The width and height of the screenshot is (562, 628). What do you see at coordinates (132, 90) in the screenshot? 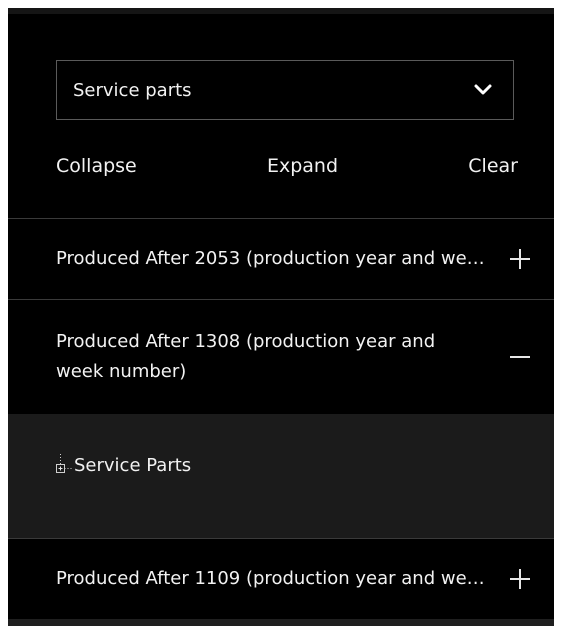
I see `dropdown-selected-value: Service parts` at bounding box center [132, 90].